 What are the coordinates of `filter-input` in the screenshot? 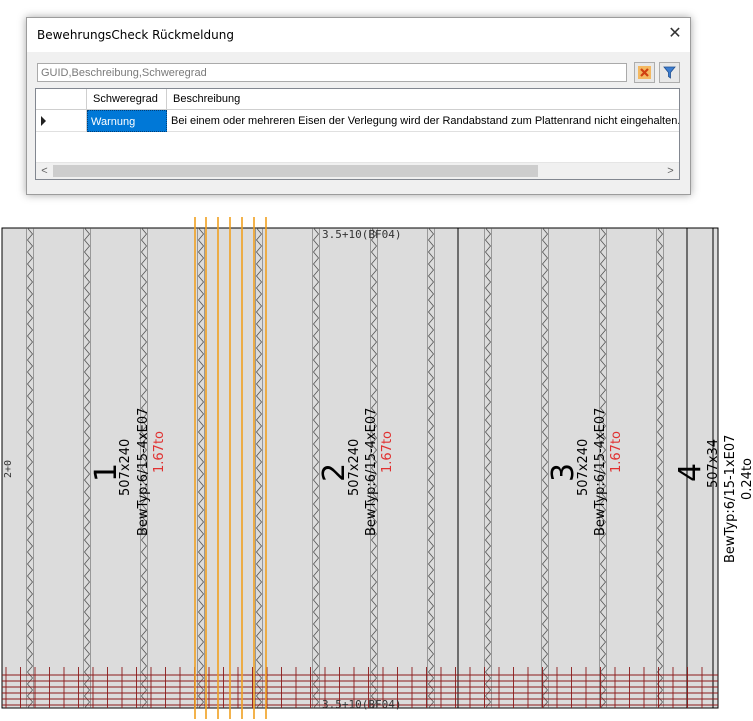 It's located at (332, 72).